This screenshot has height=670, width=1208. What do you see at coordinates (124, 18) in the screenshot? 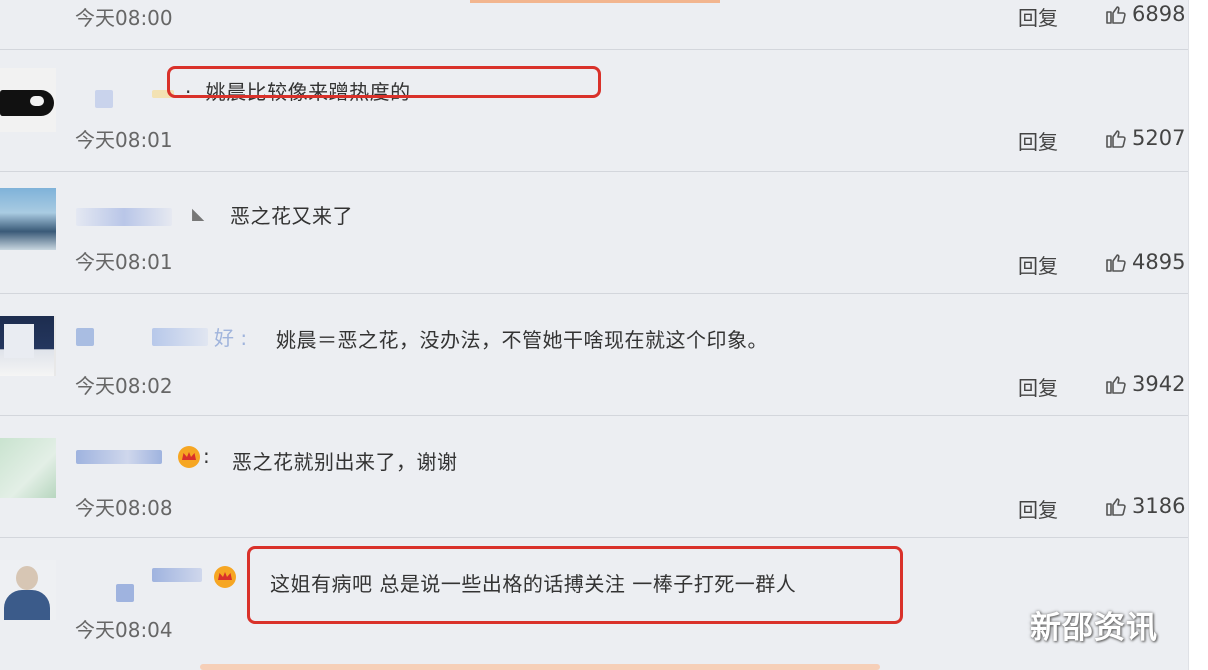
I see `comment-time: 今天08:00` at bounding box center [124, 18].